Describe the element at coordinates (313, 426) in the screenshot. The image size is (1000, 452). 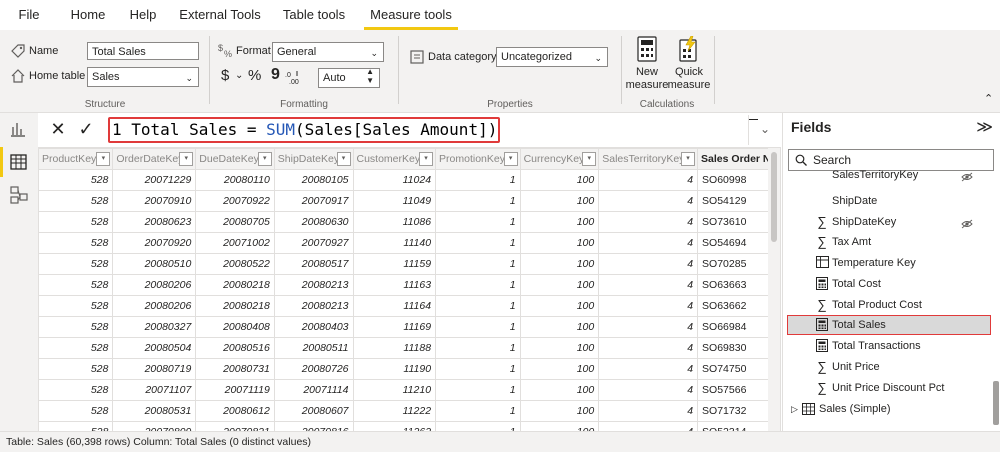
I see `table-cell: 20070816` at that location.